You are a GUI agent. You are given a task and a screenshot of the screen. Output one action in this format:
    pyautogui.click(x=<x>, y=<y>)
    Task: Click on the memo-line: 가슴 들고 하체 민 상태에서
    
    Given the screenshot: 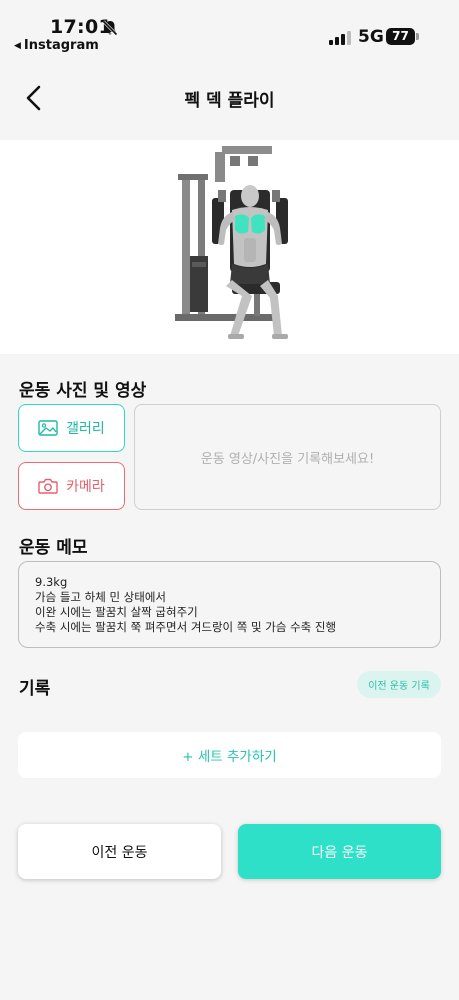 What is the action you would take?
    pyautogui.click(x=101, y=597)
    